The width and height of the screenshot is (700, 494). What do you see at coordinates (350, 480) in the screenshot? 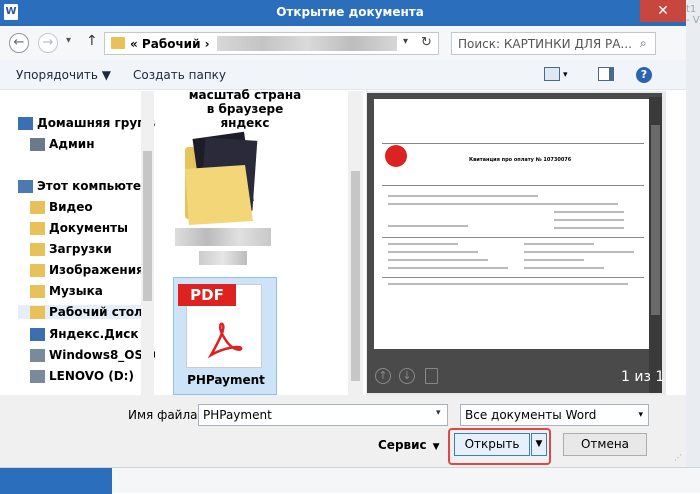
I see `taskbar` at bounding box center [350, 480].